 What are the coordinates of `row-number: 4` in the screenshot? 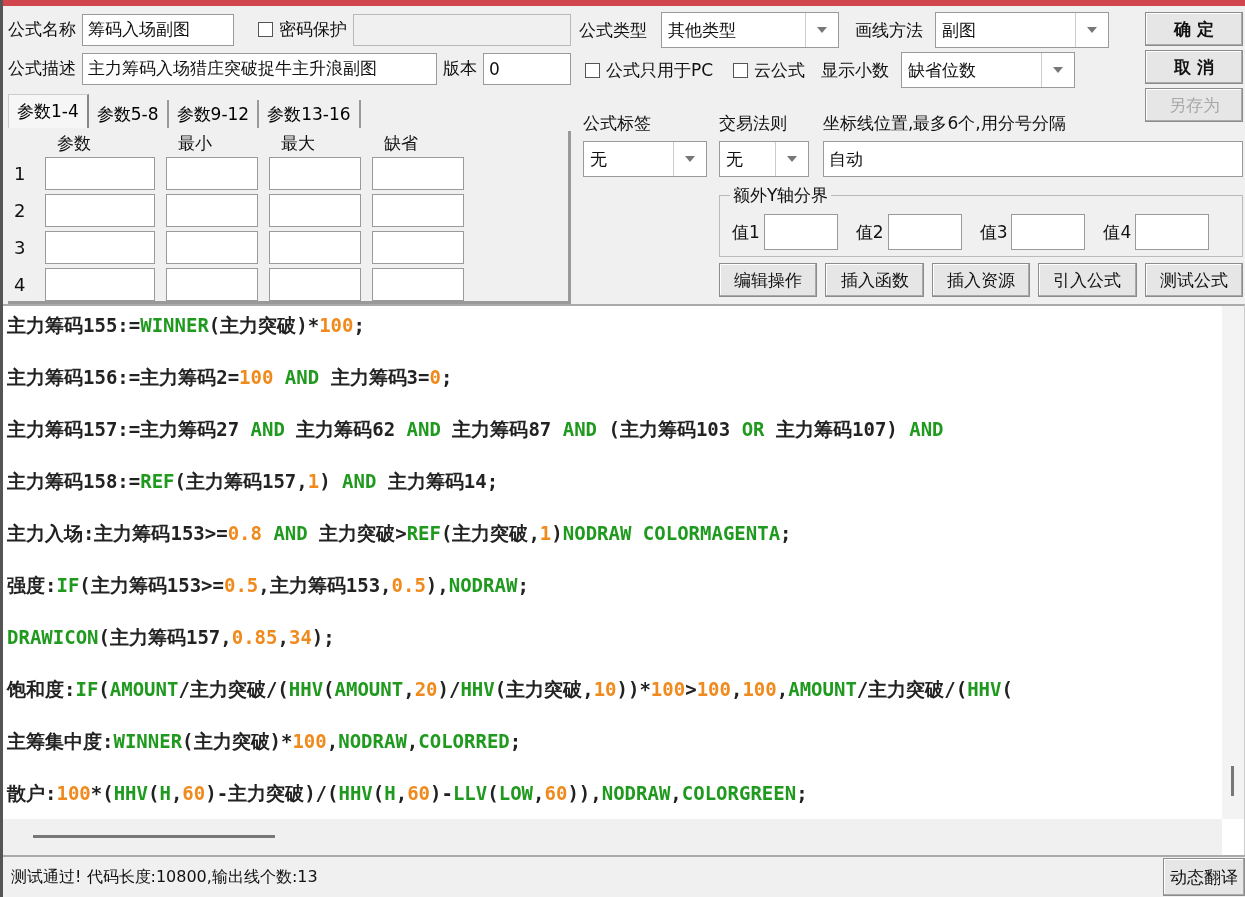 It's located at (20, 284).